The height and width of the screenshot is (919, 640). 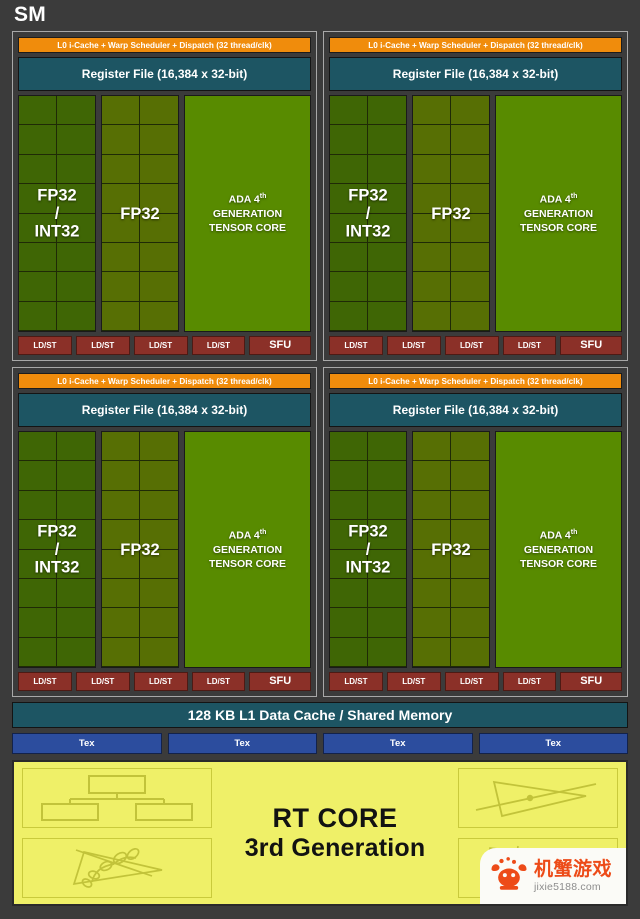 What do you see at coordinates (530, 798) in the screenshot?
I see `intersection-point` at bounding box center [530, 798].